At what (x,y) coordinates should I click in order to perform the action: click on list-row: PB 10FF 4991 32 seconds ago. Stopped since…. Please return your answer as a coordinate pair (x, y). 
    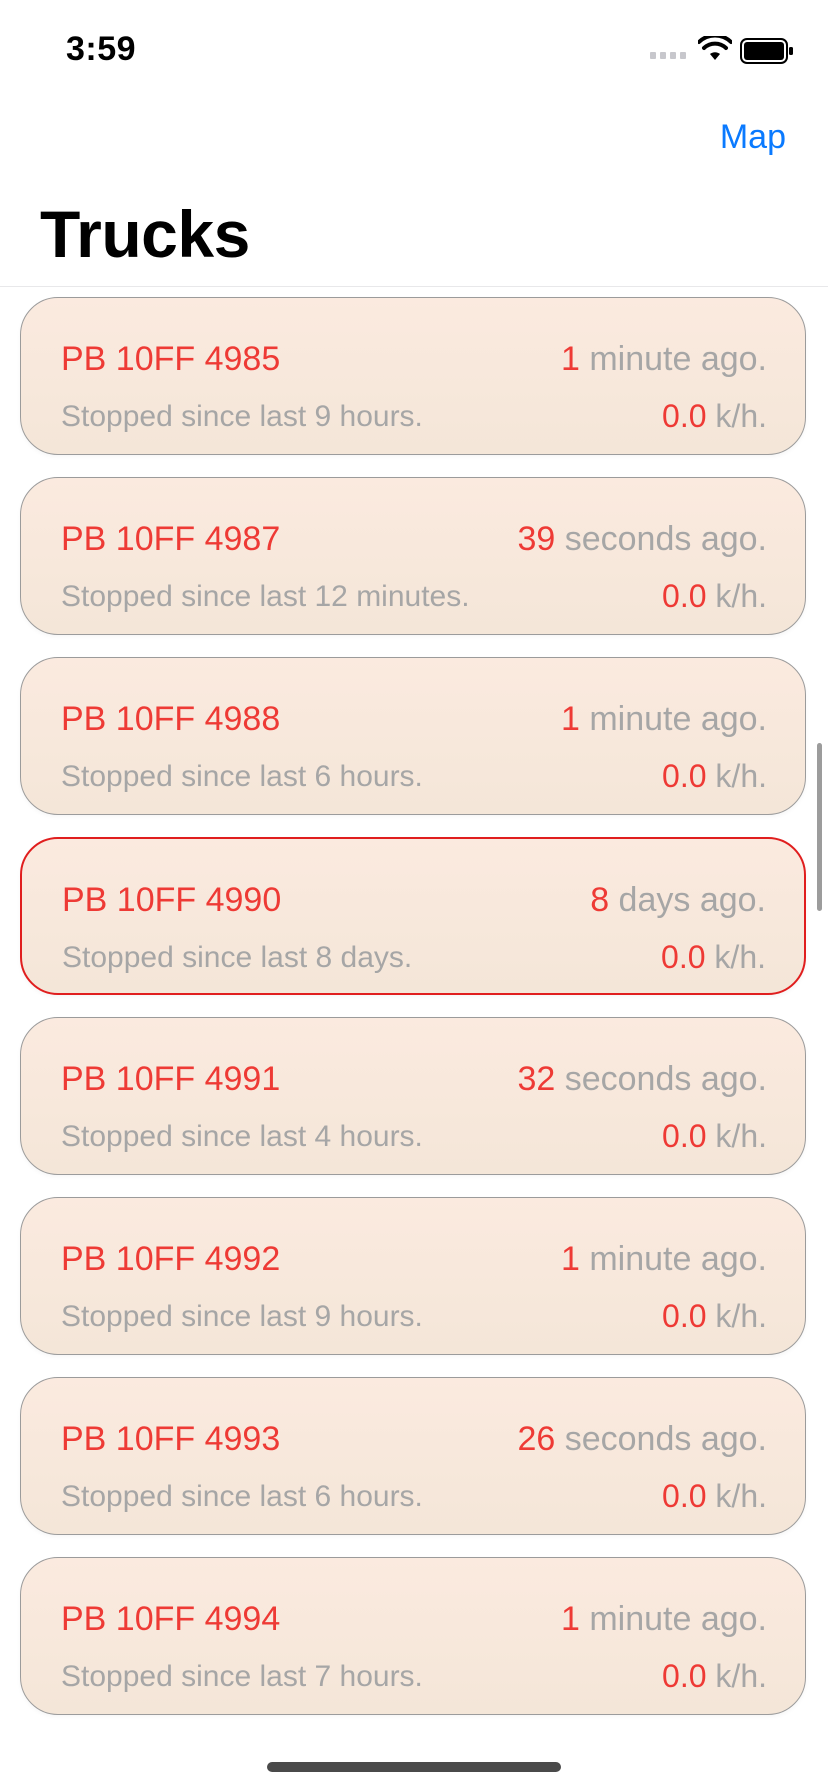
    Looking at the image, I should click on (414, 1097).